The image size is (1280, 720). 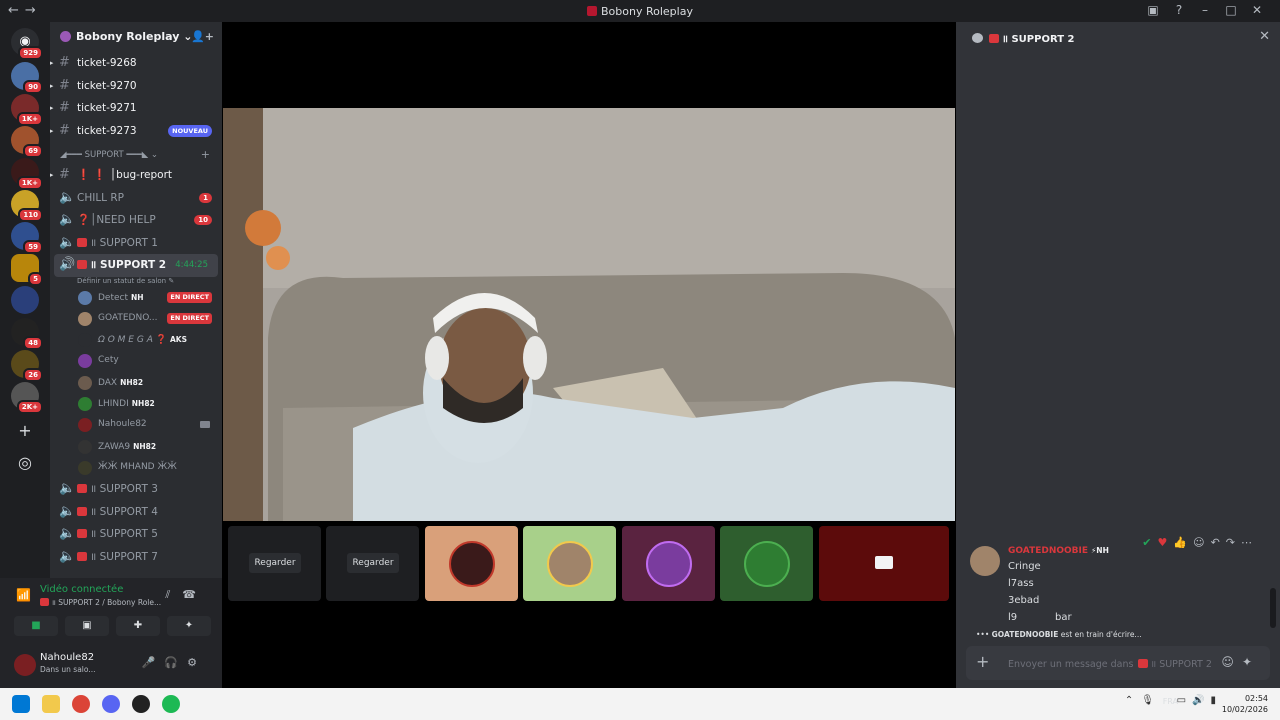 What do you see at coordinates (21, 704) in the screenshot?
I see `start-icon` at bounding box center [21, 704].